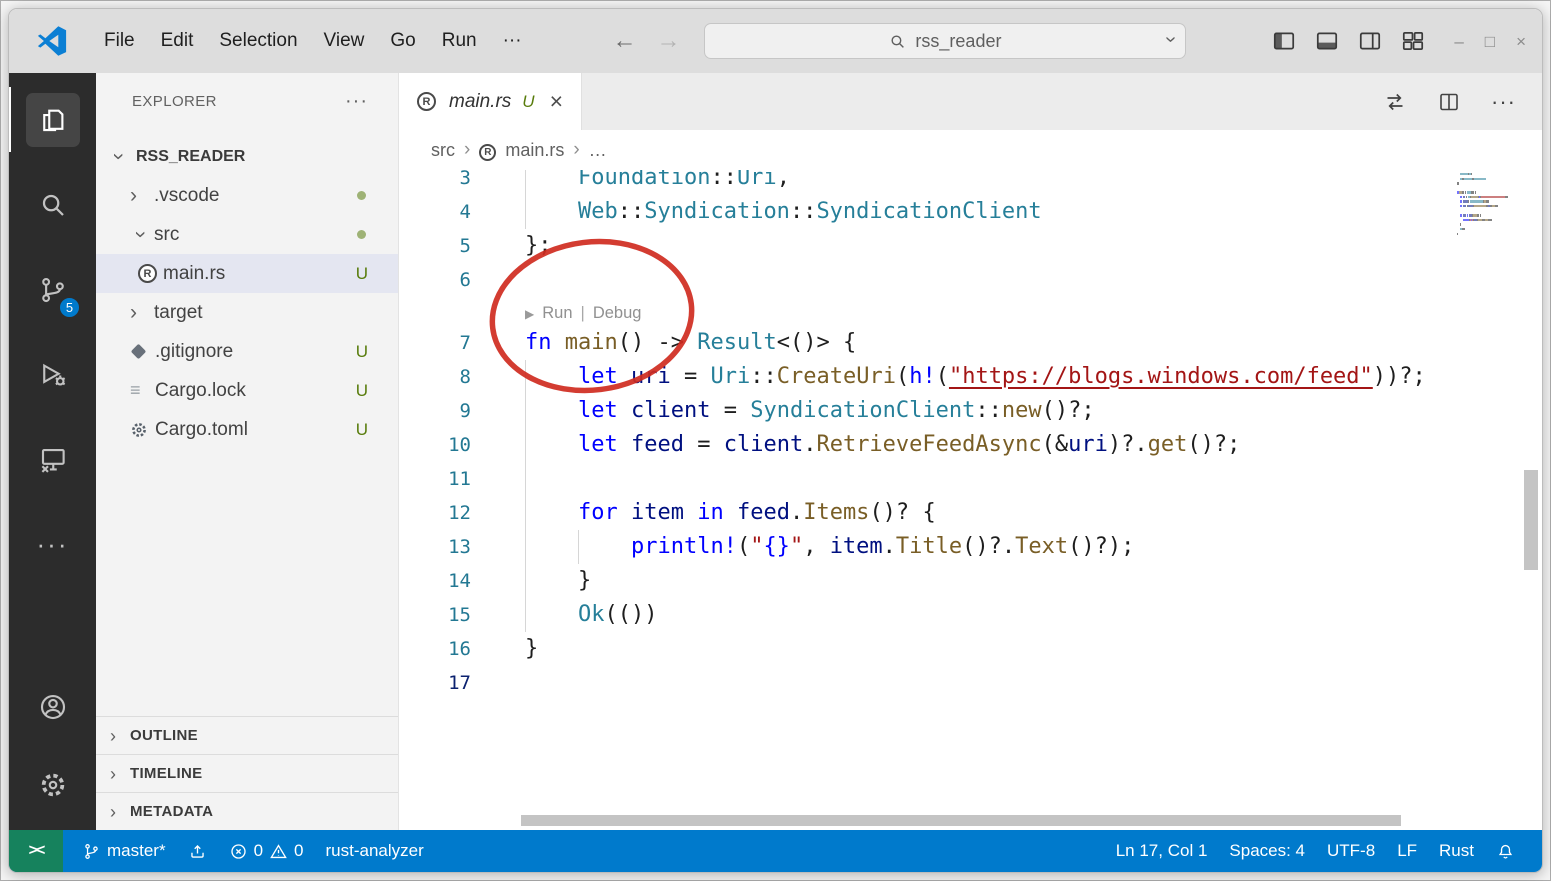 The width and height of the screenshot is (1551, 881). I want to click on menu-edit: Edit, so click(177, 41).